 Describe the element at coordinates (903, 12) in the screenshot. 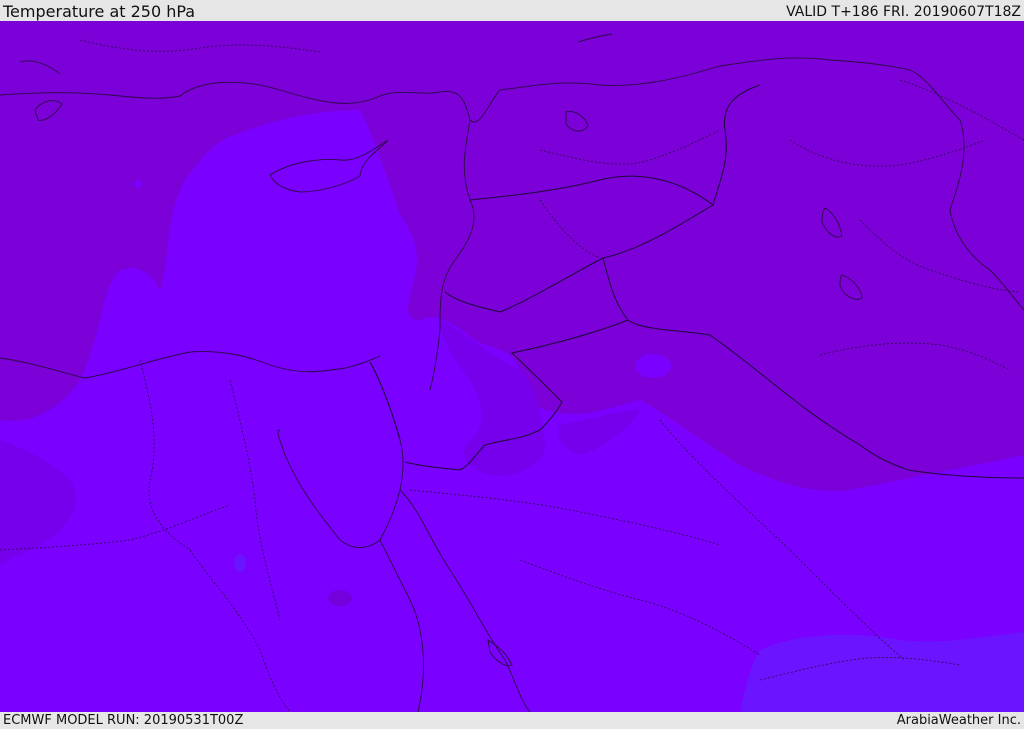

I see `valid-time-label: VALID T+186 FRI. 20190607T18Z` at that location.